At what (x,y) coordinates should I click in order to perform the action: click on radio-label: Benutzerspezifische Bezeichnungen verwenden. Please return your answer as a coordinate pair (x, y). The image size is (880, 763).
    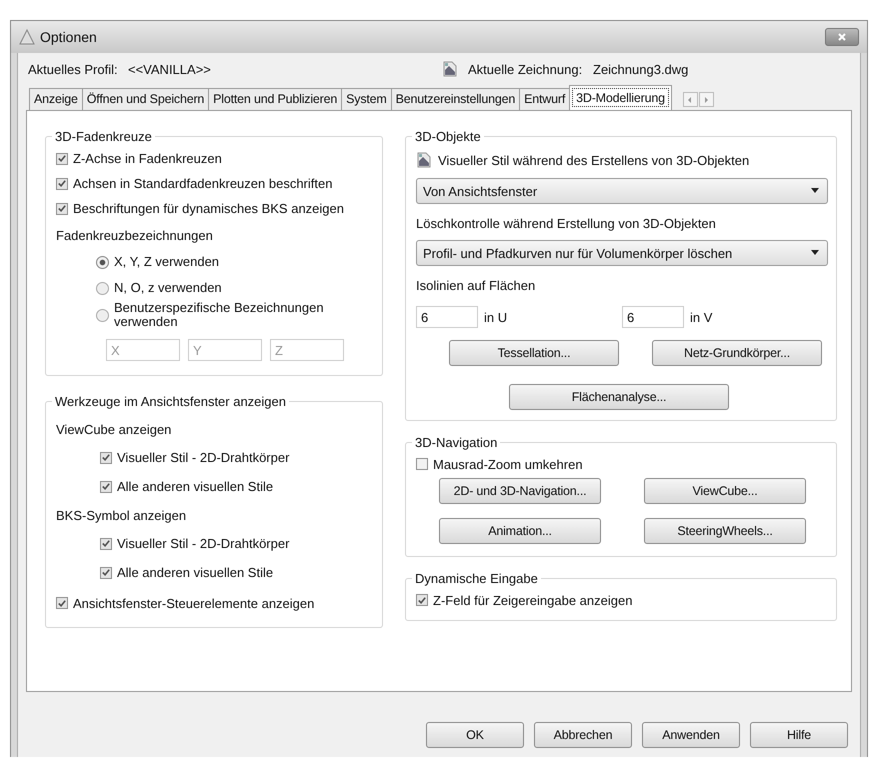
    Looking at the image, I should click on (219, 315).